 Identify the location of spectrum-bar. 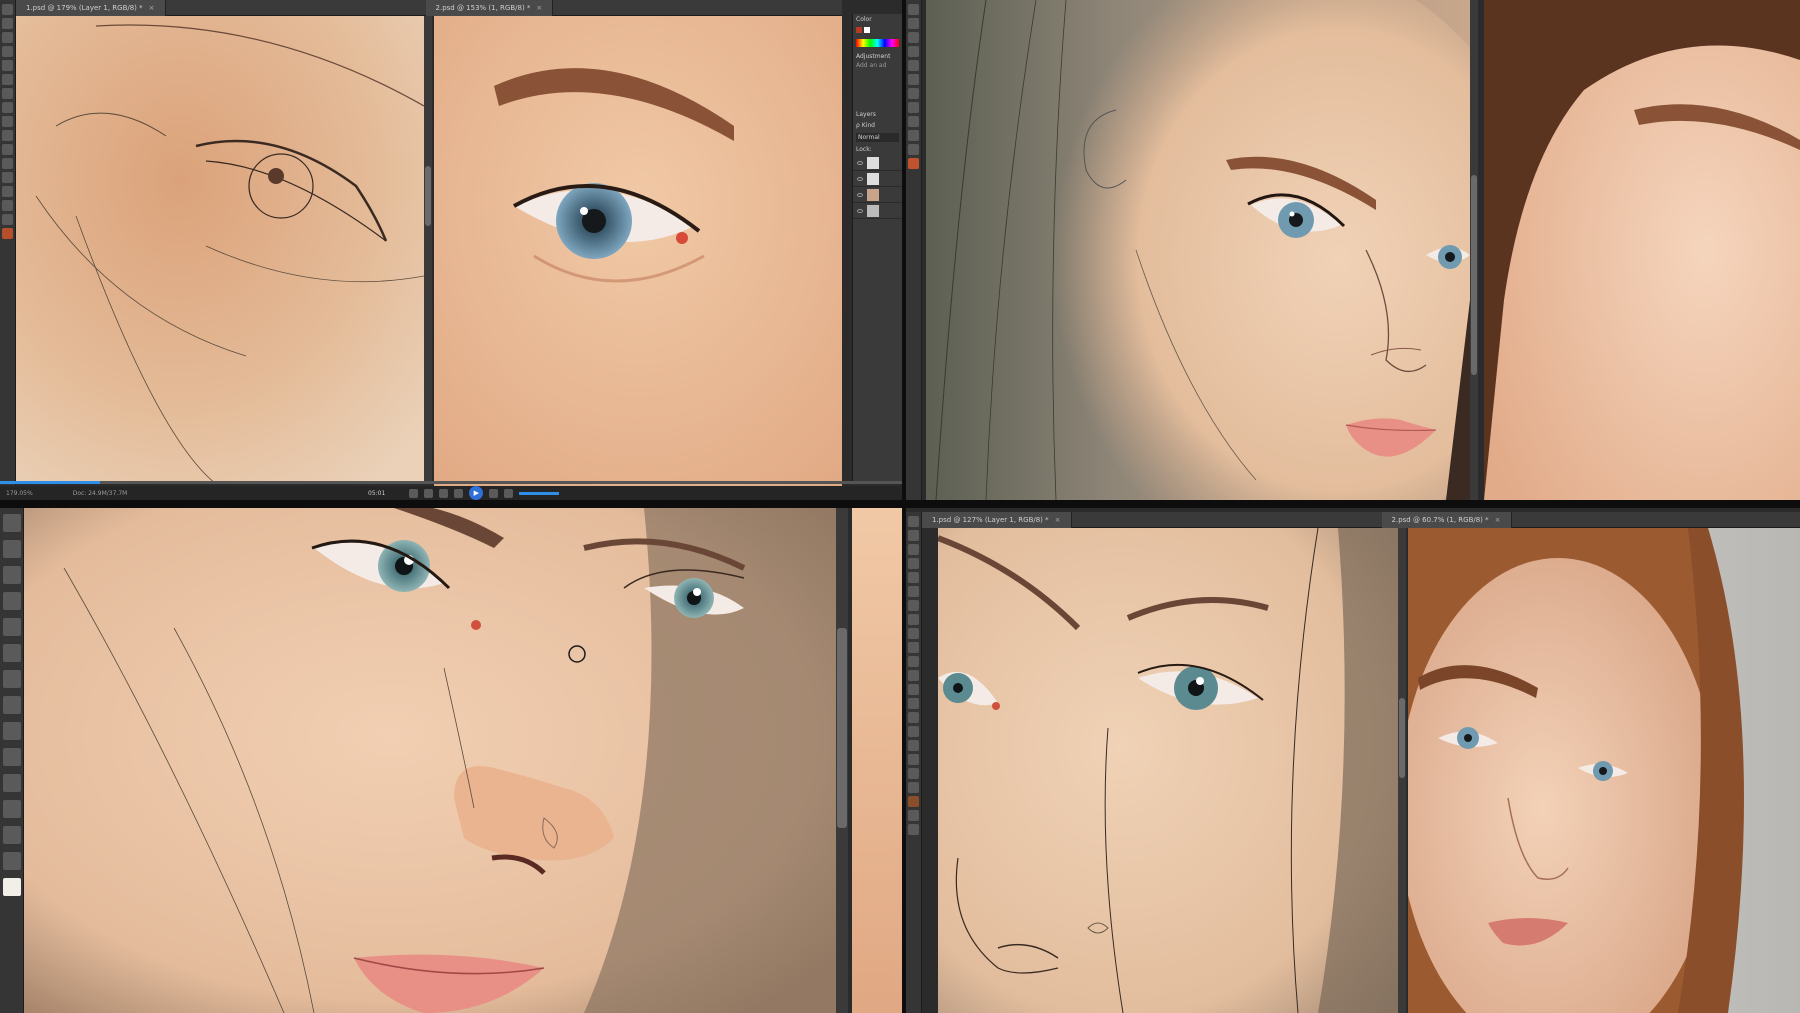
(877, 43).